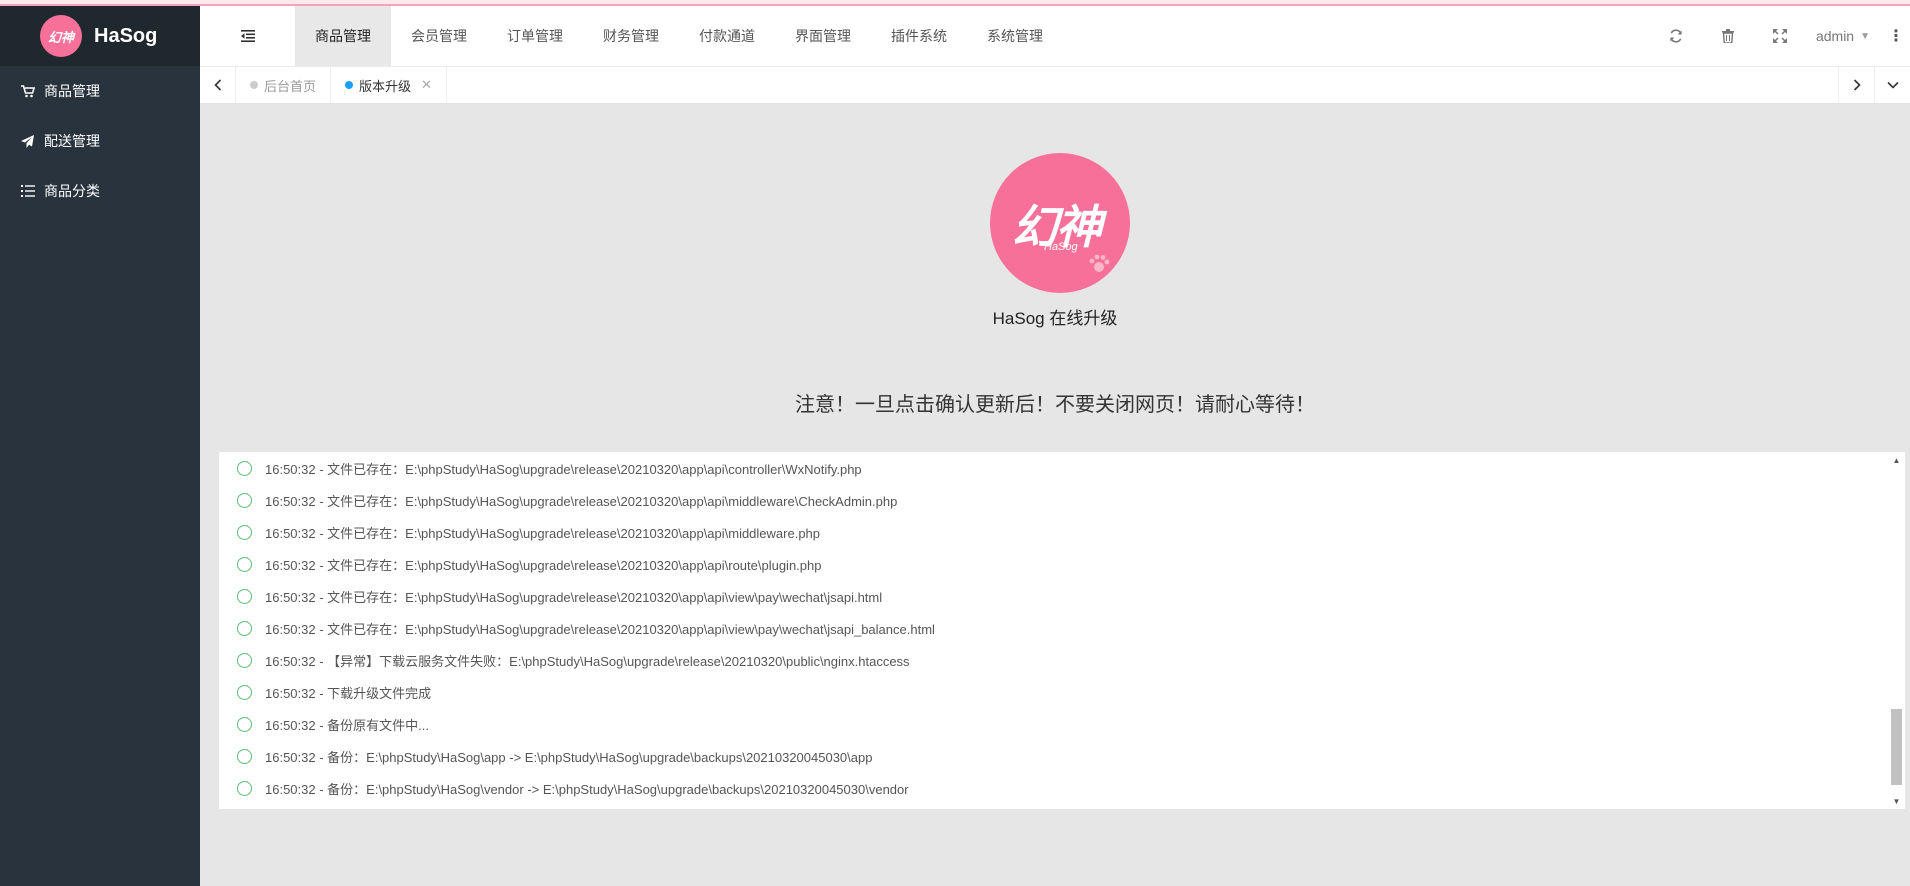 The width and height of the screenshot is (1910, 886). What do you see at coordinates (348, 693) in the screenshot?
I see `log-text: 16:50:32 - 下载升级文件完成` at bounding box center [348, 693].